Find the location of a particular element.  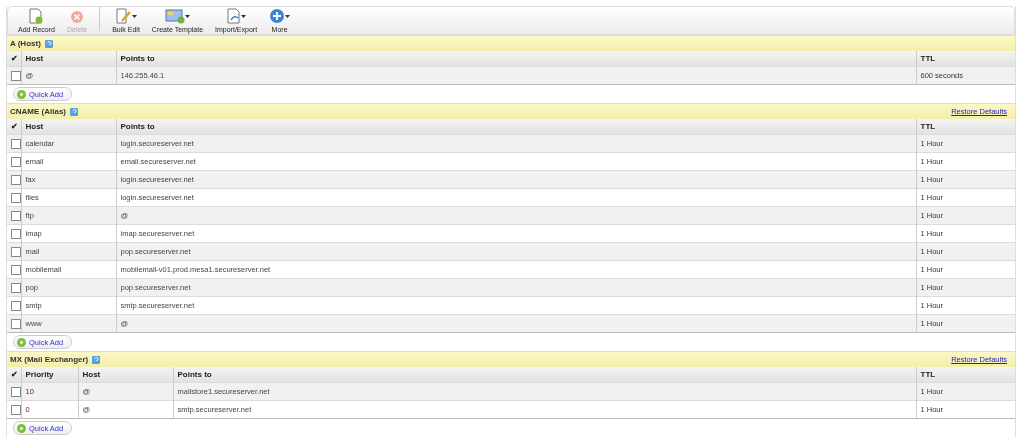

document-add-icon is located at coordinates (36, 16).